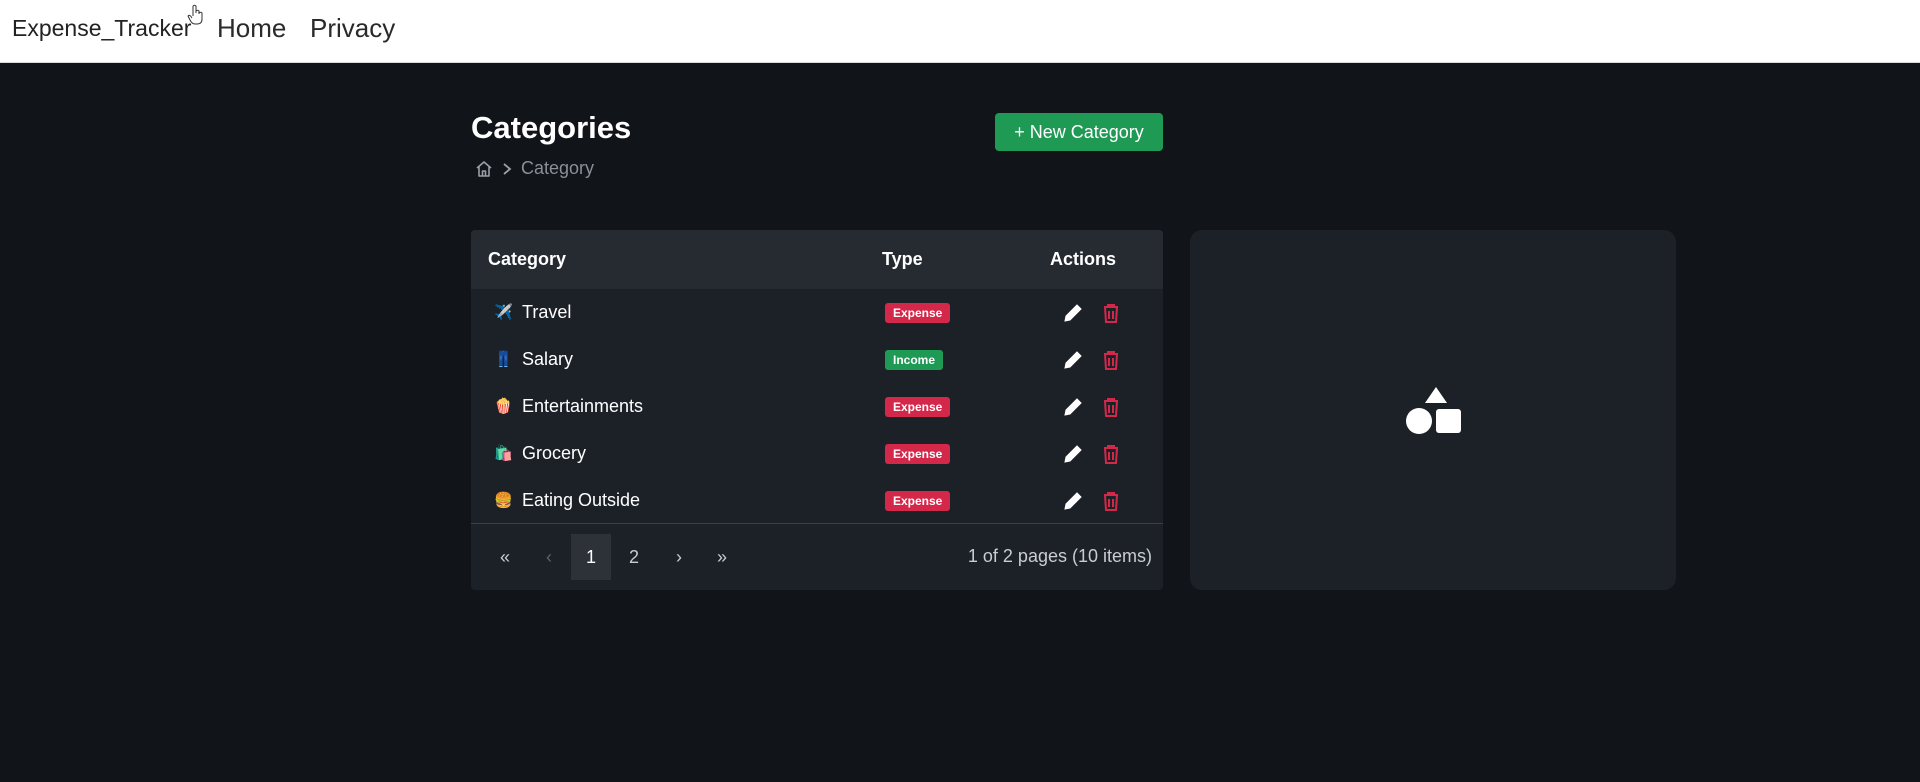 Image resolution: width=1920 pixels, height=782 pixels. I want to click on pagination: « ‹ 1 2 › » 1 of 2 pages (10 items), so click(817, 556).